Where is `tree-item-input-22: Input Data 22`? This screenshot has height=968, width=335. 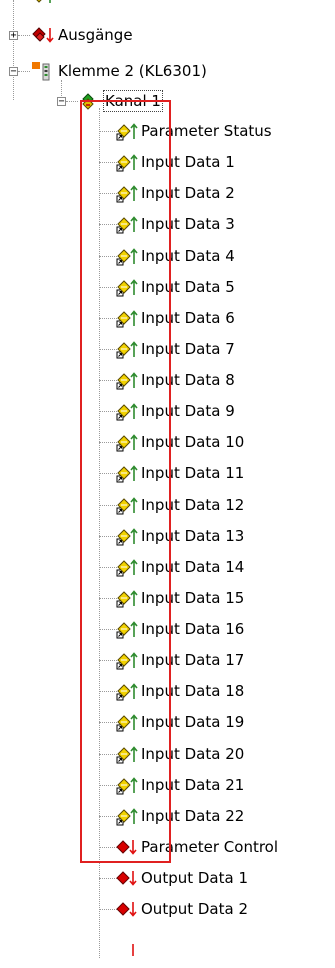
tree-item-input-22: Input Data 22 is located at coordinates (192, 816).